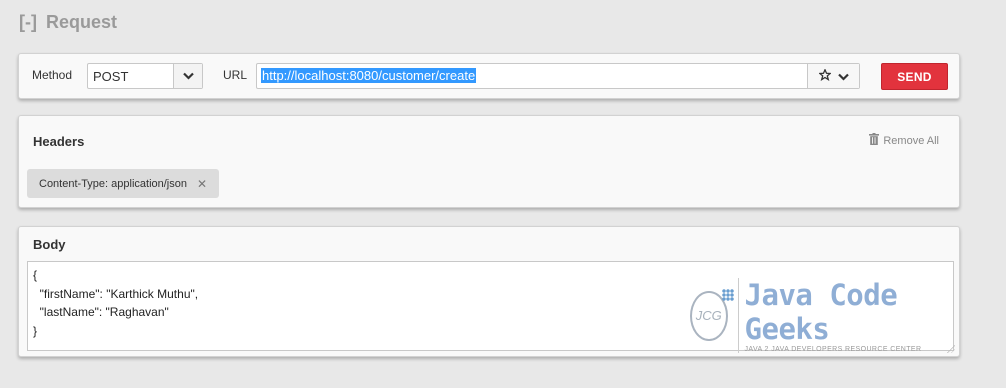 This screenshot has height=388, width=1006. What do you see at coordinates (49, 244) in the screenshot?
I see `body-title: Body` at bounding box center [49, 244].